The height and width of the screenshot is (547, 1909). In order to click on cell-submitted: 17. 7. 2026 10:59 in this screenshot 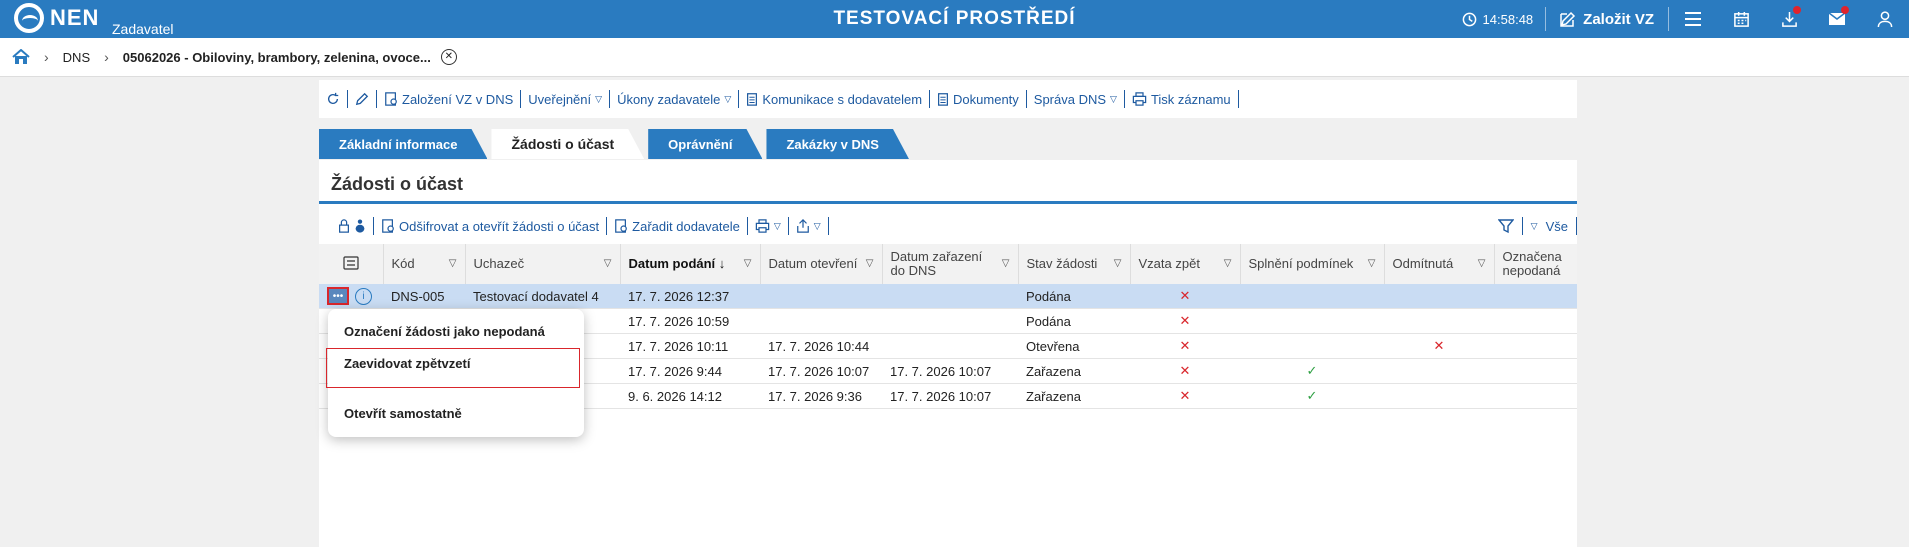, I will do `click(690, 321)`.